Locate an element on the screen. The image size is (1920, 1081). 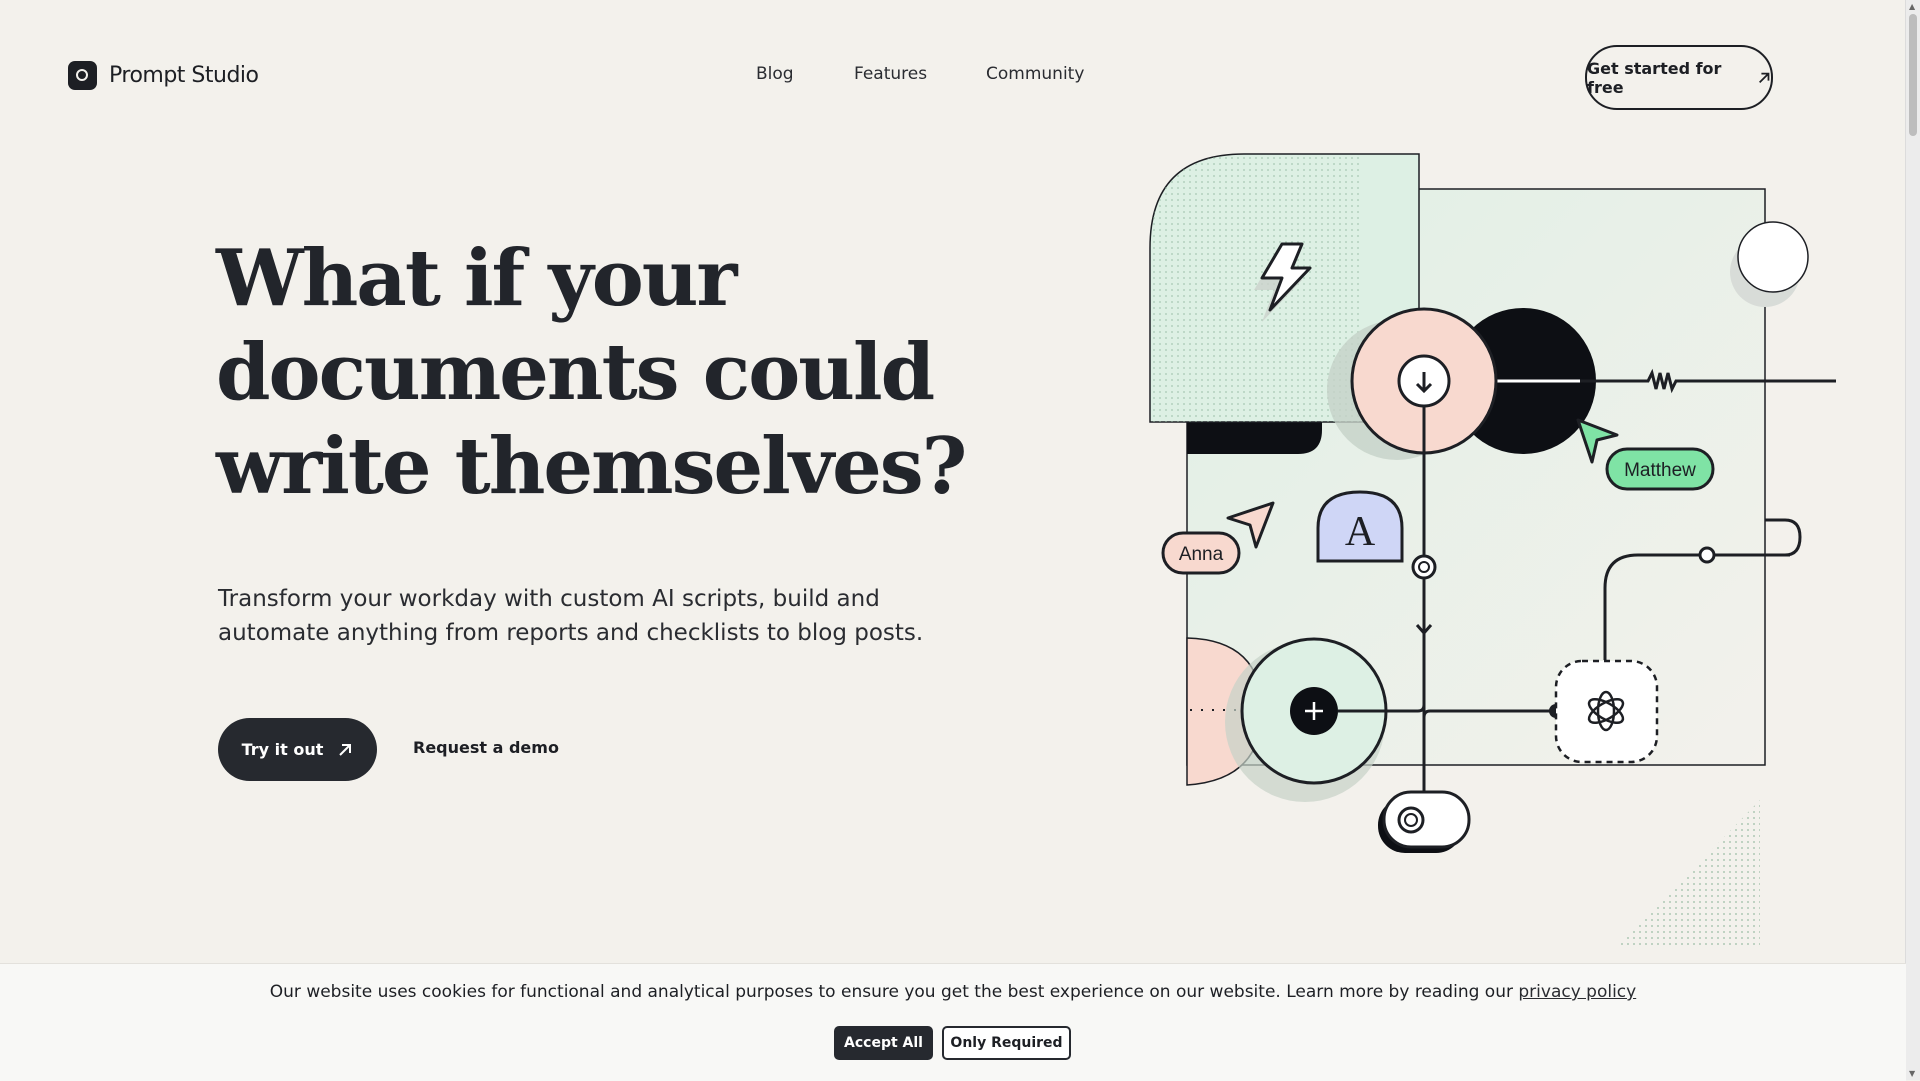
get-started-button: Get started for free is located at coordinates (1679, 77).